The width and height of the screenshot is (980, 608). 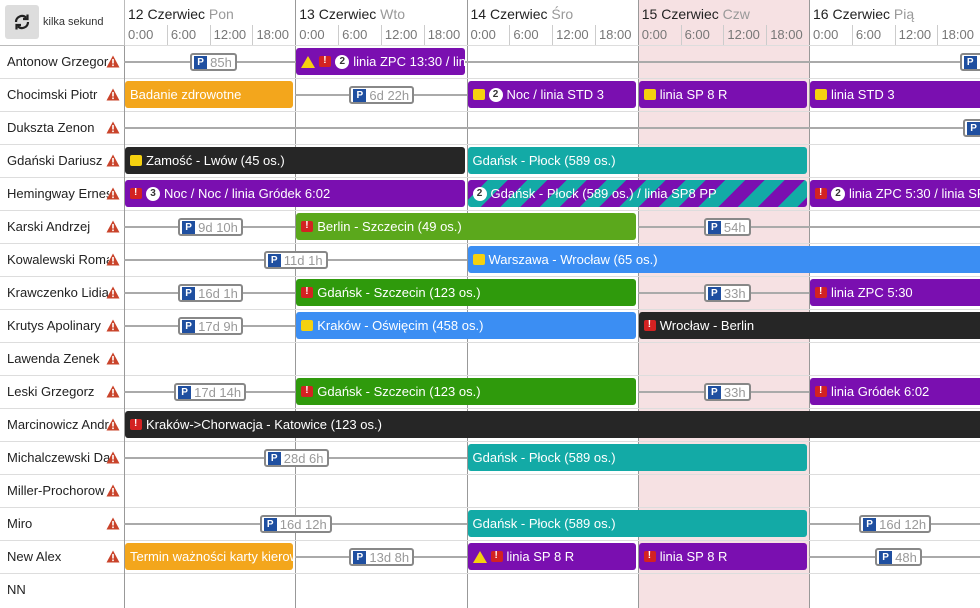 I want to click on pause-badge: P 28d 6h, so click(x=296, y=458).